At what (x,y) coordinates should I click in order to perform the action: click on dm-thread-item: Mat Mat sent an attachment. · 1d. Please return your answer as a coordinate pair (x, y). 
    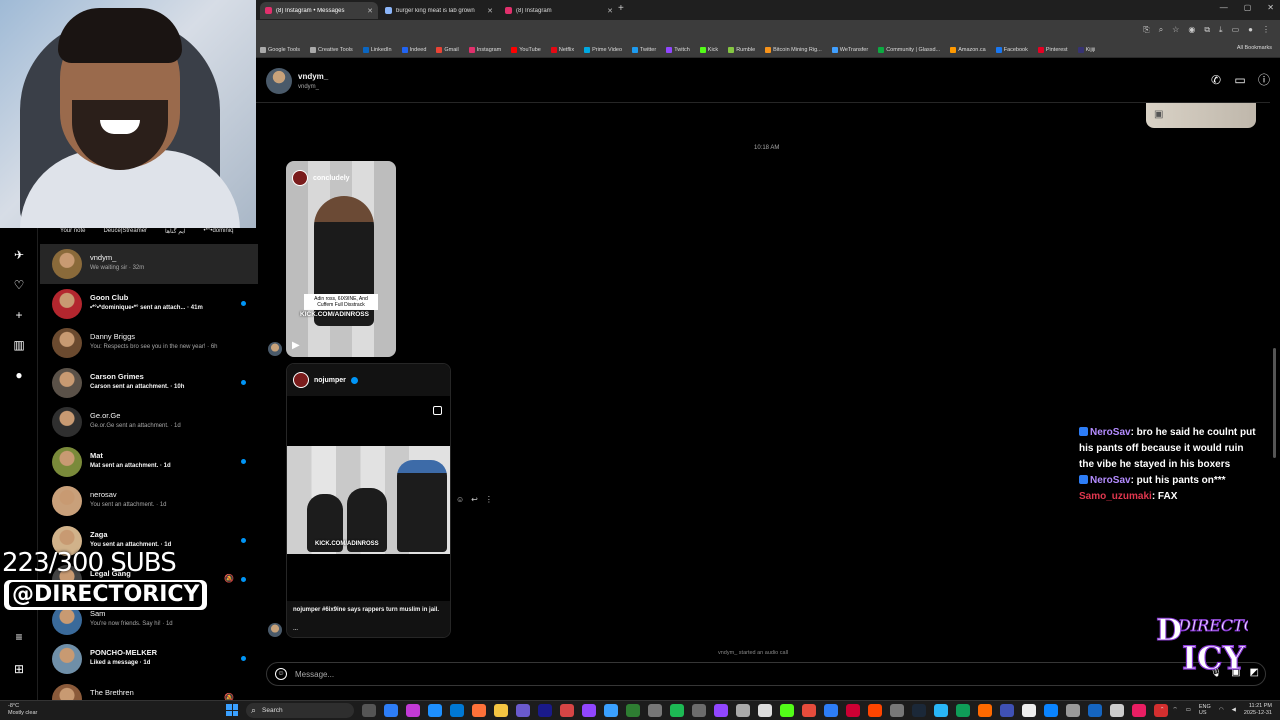
    Looking at the image, I should click on (149, 462).